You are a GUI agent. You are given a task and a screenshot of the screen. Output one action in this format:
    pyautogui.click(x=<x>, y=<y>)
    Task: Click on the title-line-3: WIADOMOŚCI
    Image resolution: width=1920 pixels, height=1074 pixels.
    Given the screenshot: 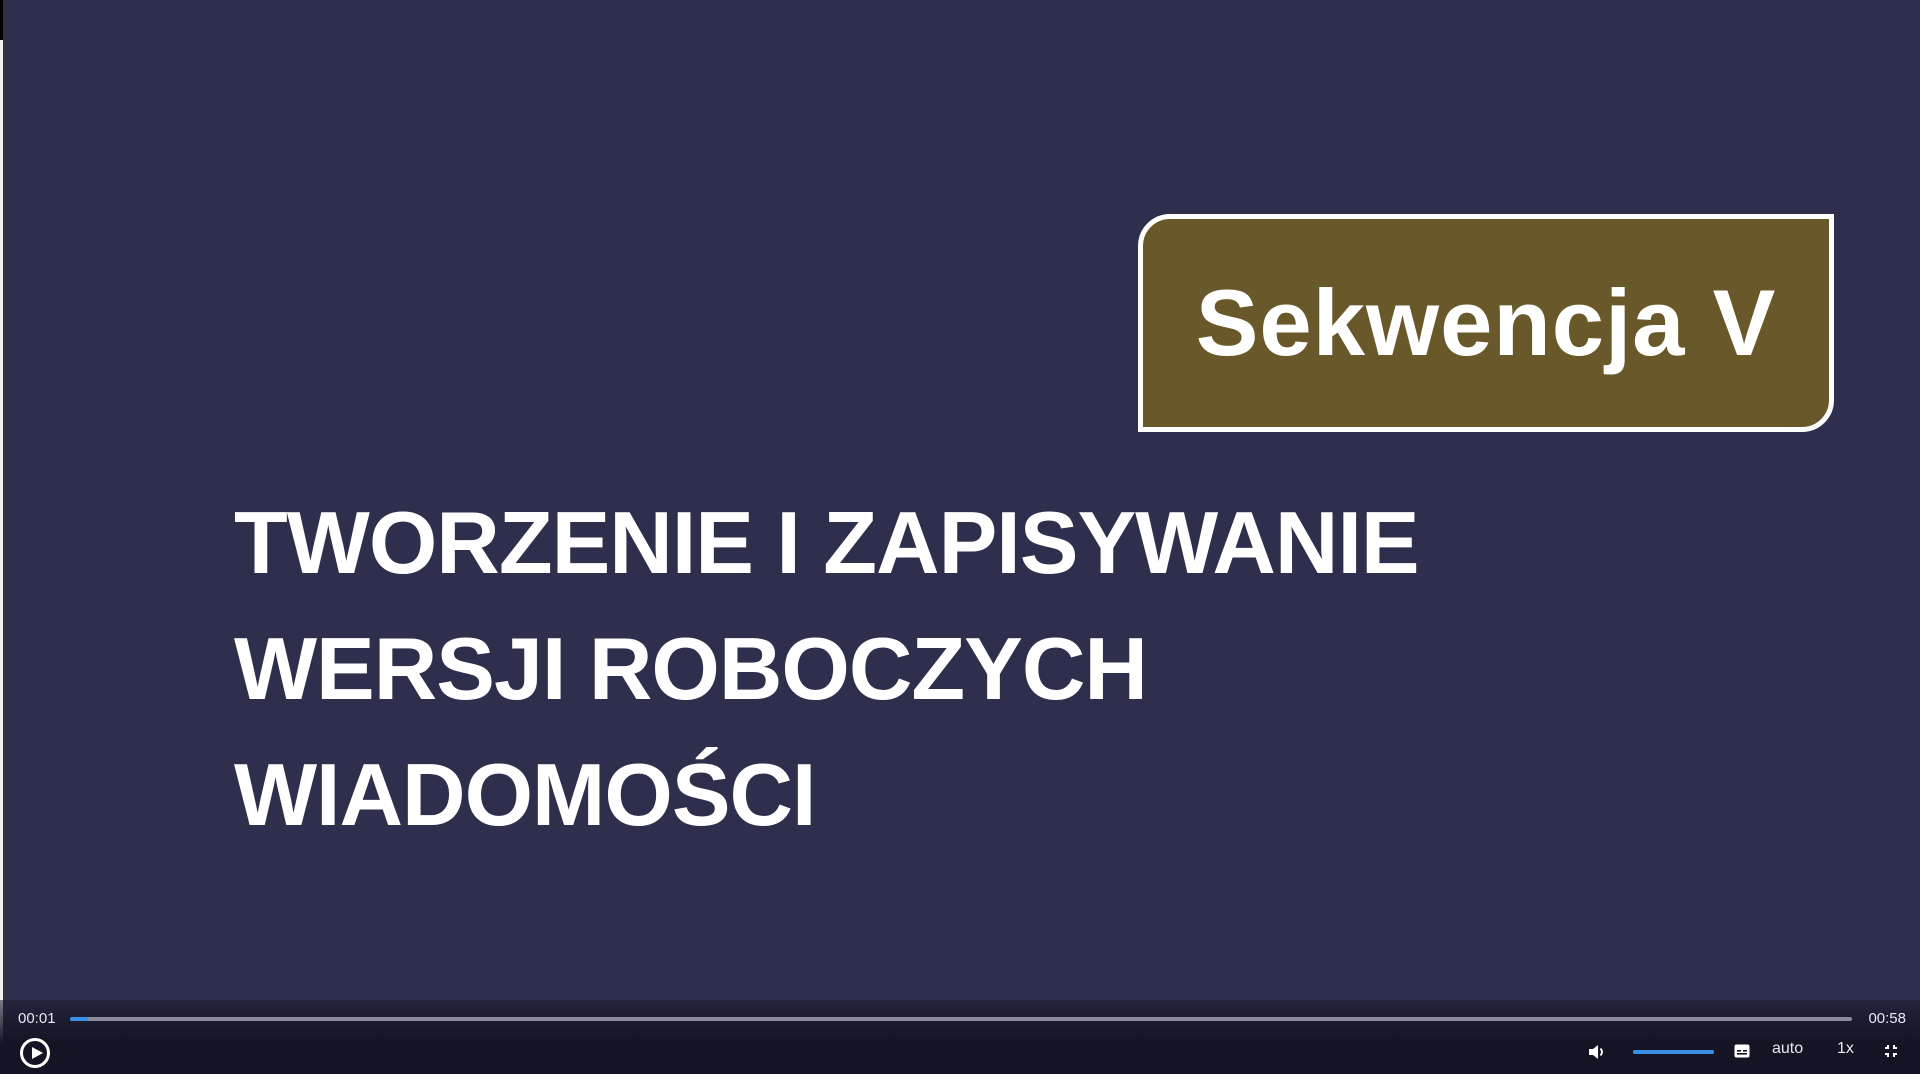 What is the action you would take?
    pyautogui.click(x=525, y=794)
    